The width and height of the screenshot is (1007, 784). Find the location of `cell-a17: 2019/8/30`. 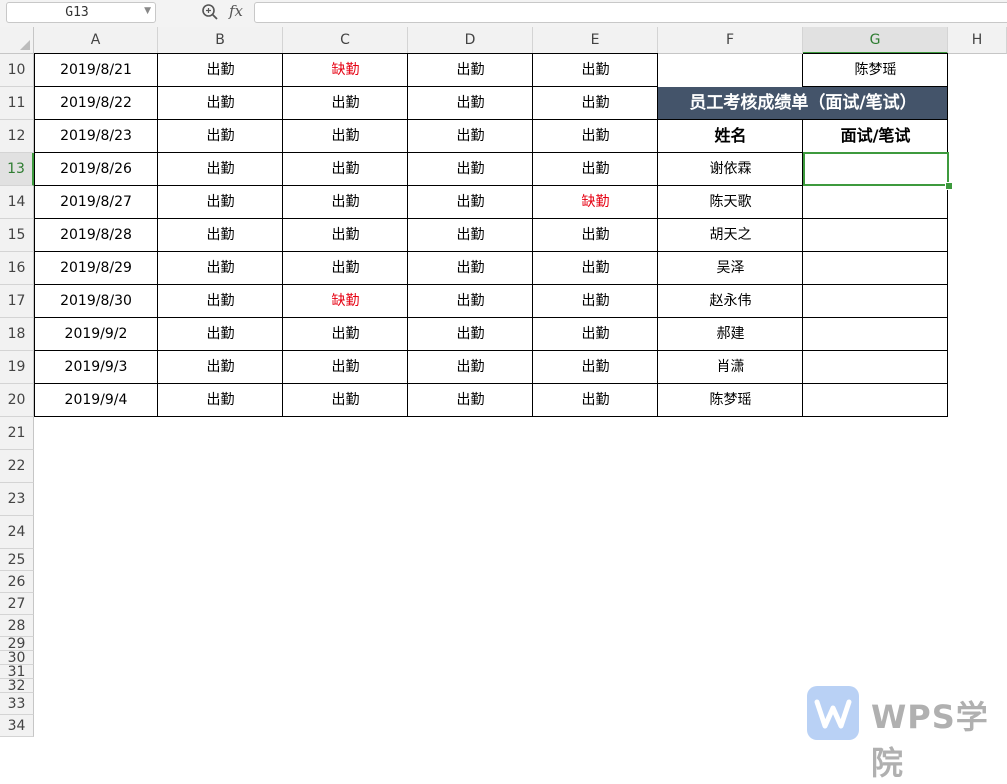

cell-a17: 2019/8/30 is located at coordinates (96, 301).